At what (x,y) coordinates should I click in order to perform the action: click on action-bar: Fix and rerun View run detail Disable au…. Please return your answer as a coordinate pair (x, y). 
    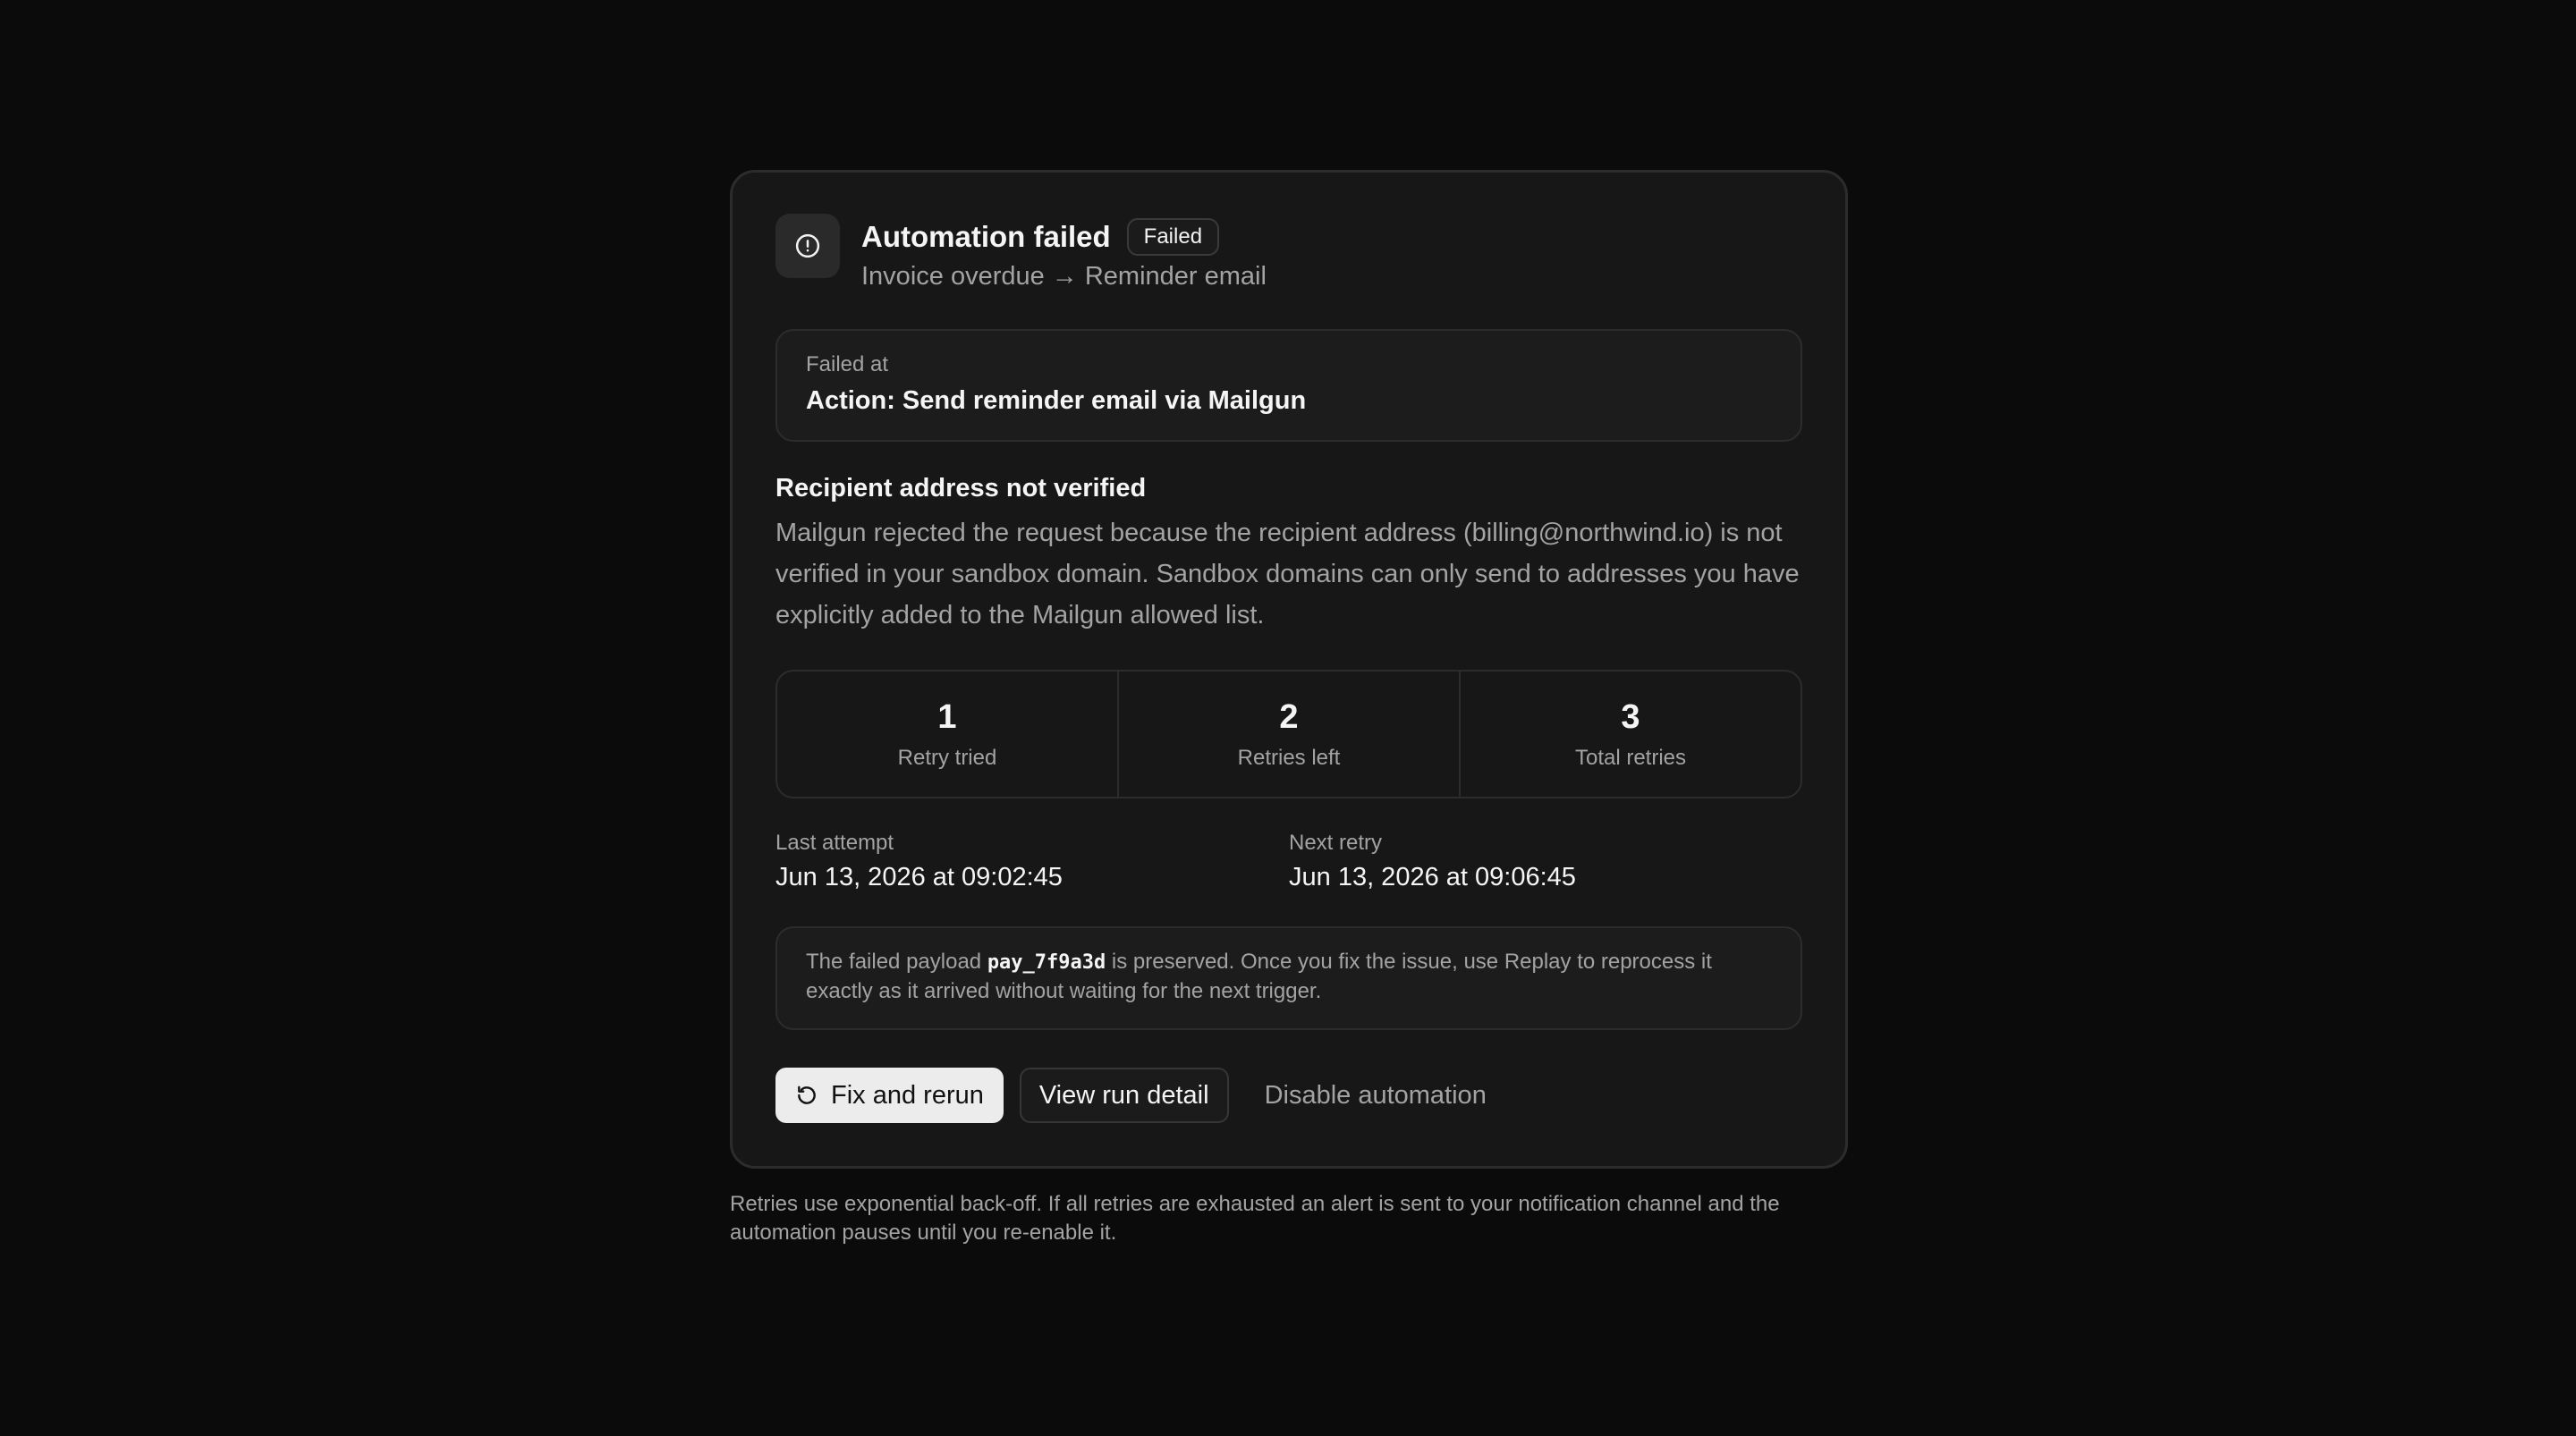
    Looking at the image, I should click on (1288, 1095).